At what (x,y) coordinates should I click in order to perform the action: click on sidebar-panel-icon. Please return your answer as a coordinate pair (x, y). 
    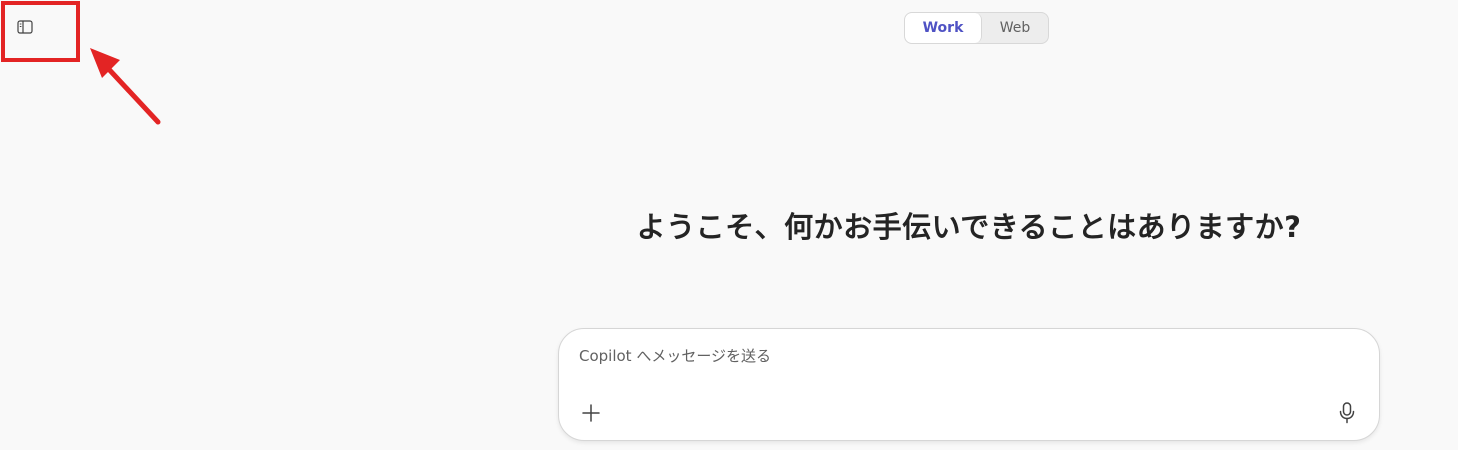
    Looking at the image, I should click on (25, 27).